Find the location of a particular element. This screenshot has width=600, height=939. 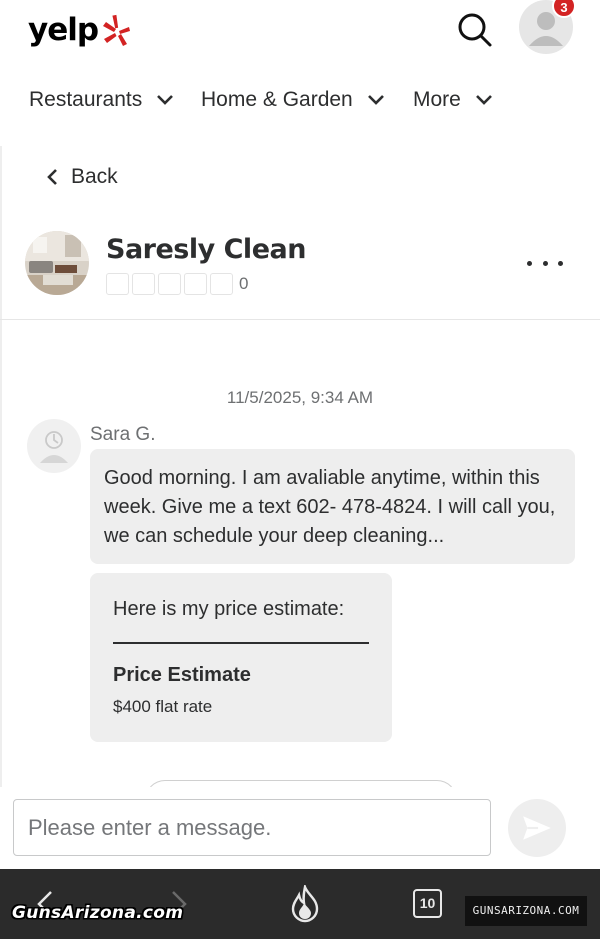

nav-item-label: Home & Garden is located at coordinates (277, 99).